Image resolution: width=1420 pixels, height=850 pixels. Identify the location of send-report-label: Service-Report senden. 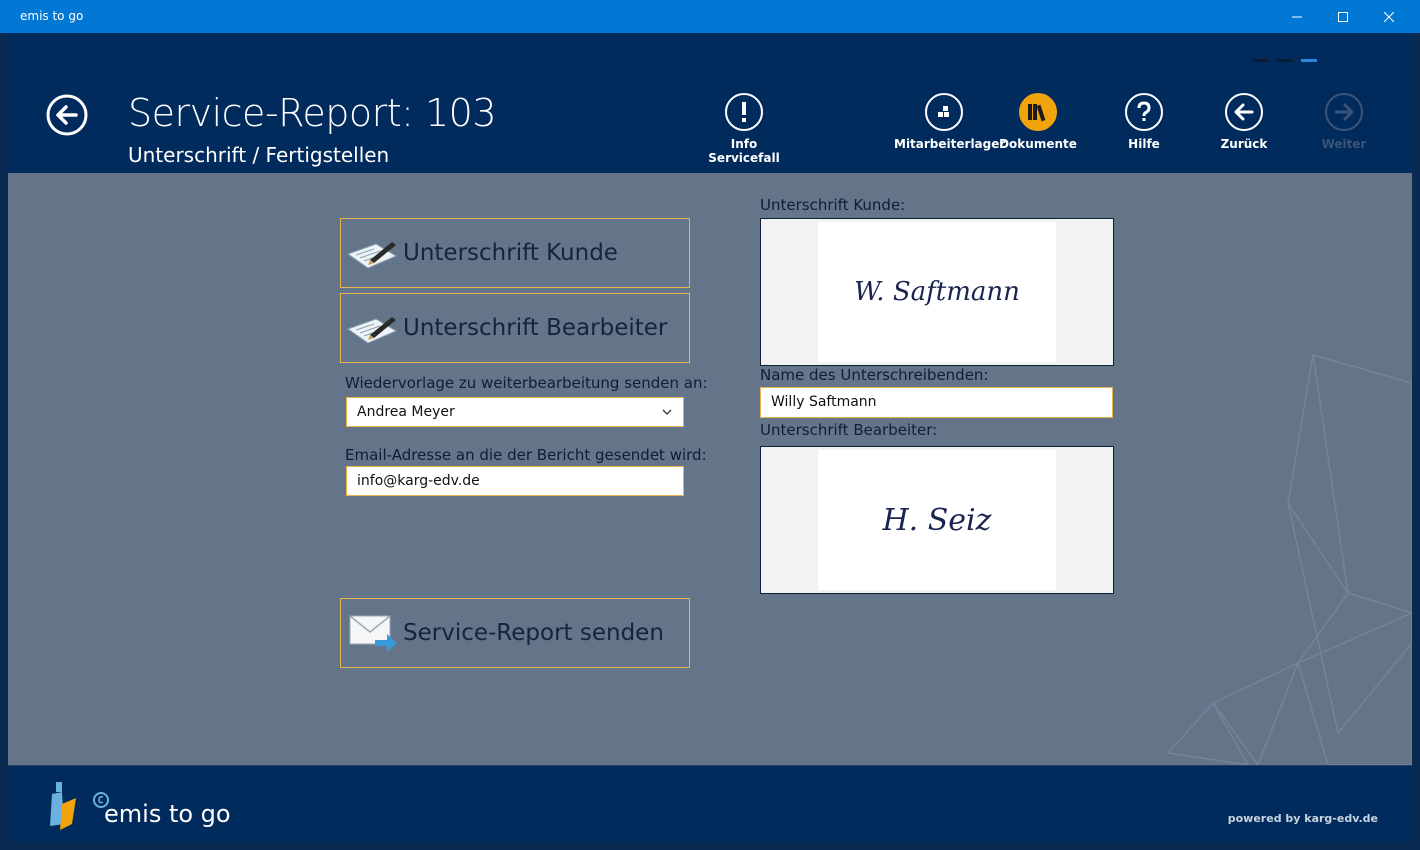
(533, 633).